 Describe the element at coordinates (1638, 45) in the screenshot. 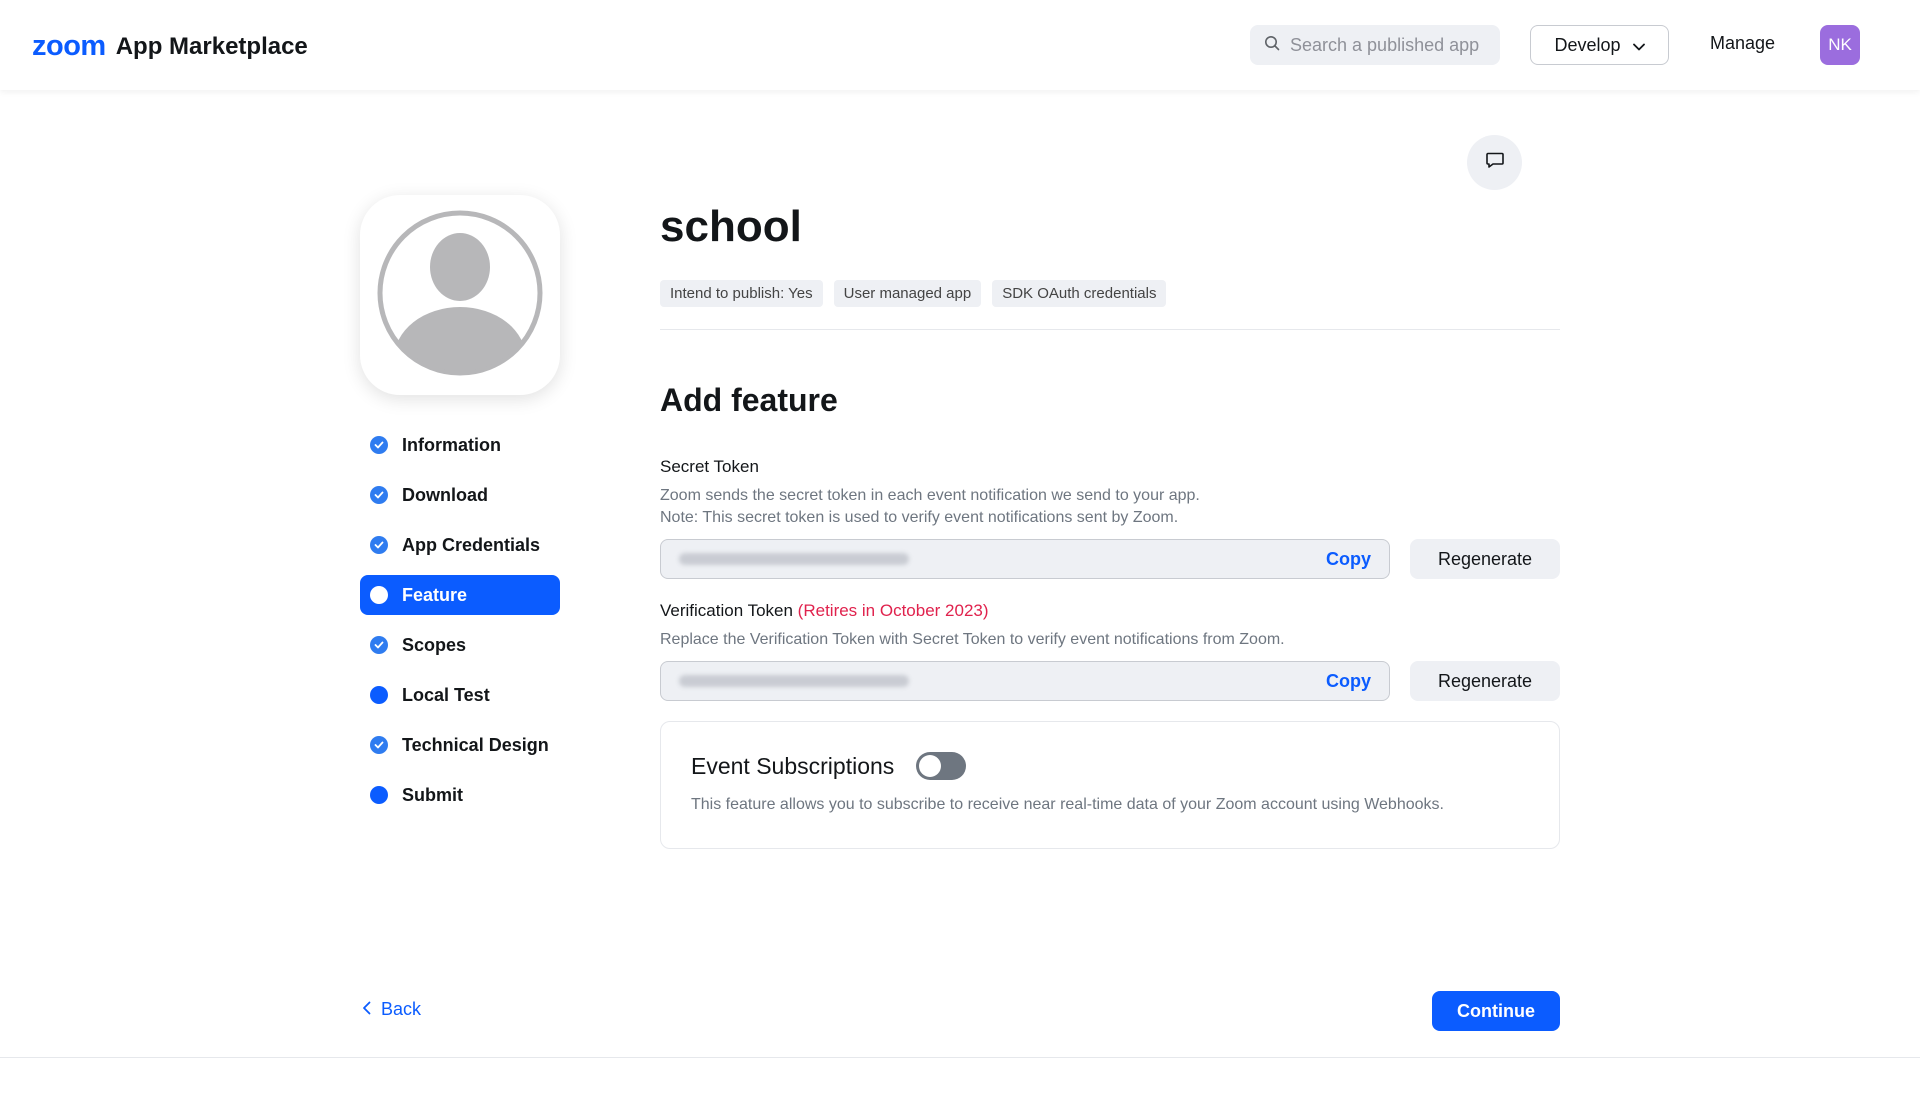

I see `chevron-down-icon` at that location.